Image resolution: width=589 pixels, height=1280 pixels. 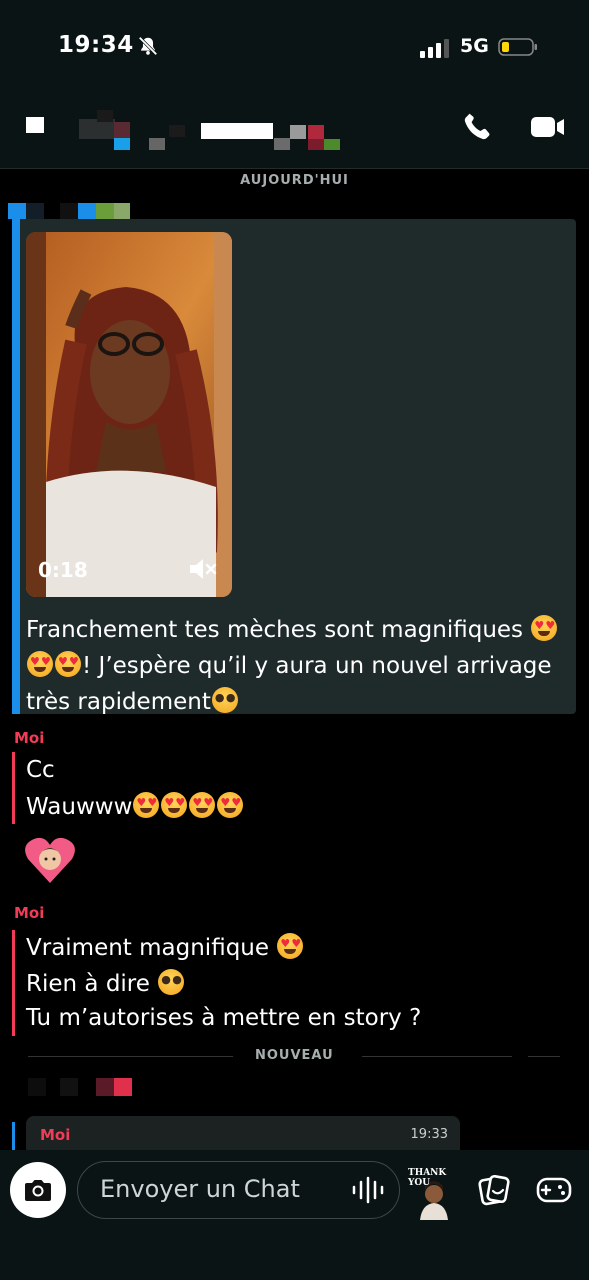 What do you see at coordinates (13, 1136) in the screenshot?
I see `reply-indicator-bar` at bounding box center [13, 1136].